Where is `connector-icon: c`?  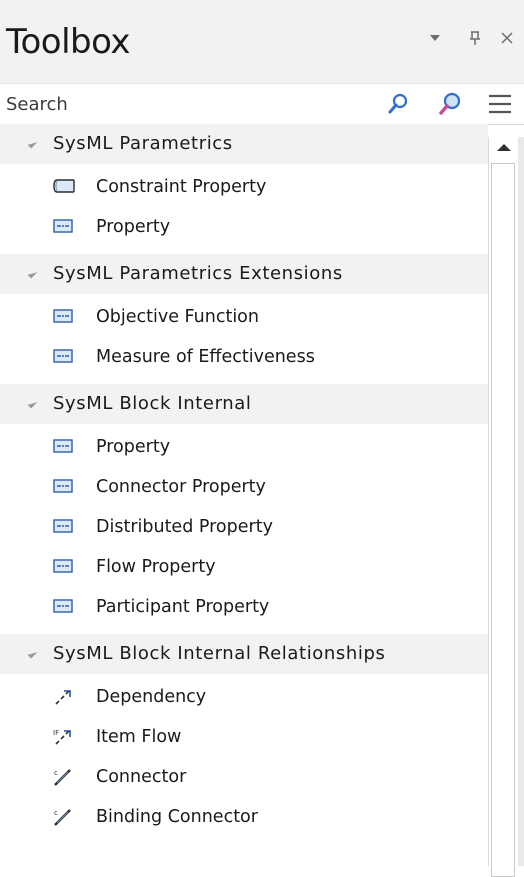
connector-icon: c is located at coordinates (63, 777).